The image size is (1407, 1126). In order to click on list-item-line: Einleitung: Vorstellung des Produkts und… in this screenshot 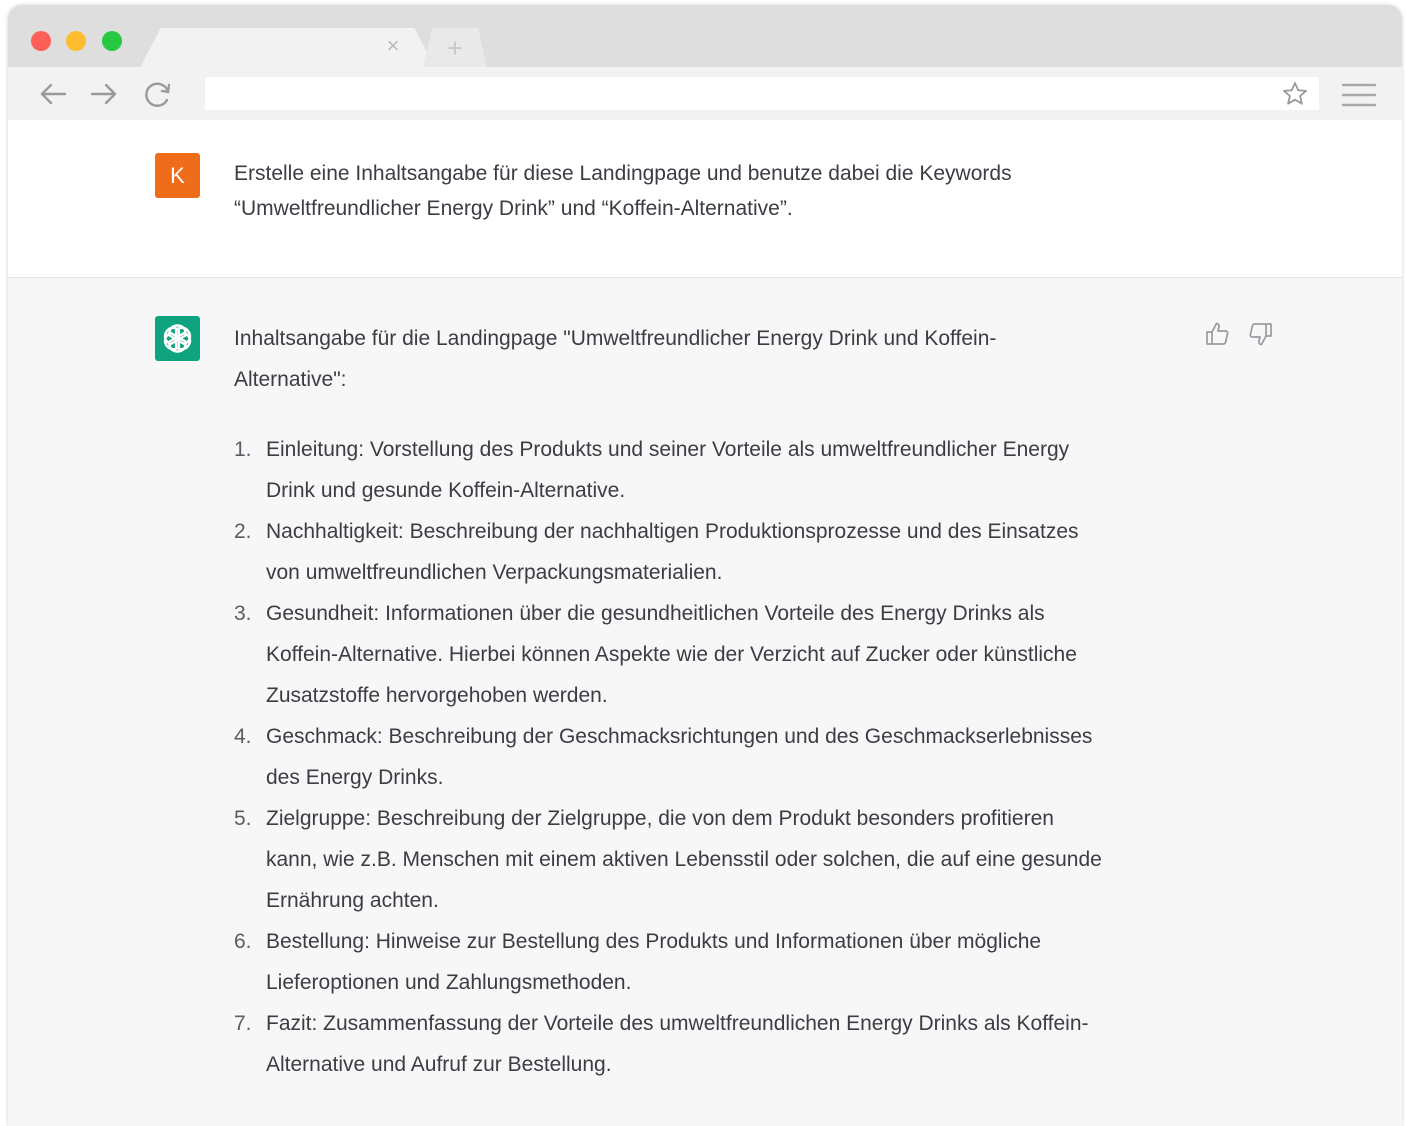, I will do `click(668, 449)`.